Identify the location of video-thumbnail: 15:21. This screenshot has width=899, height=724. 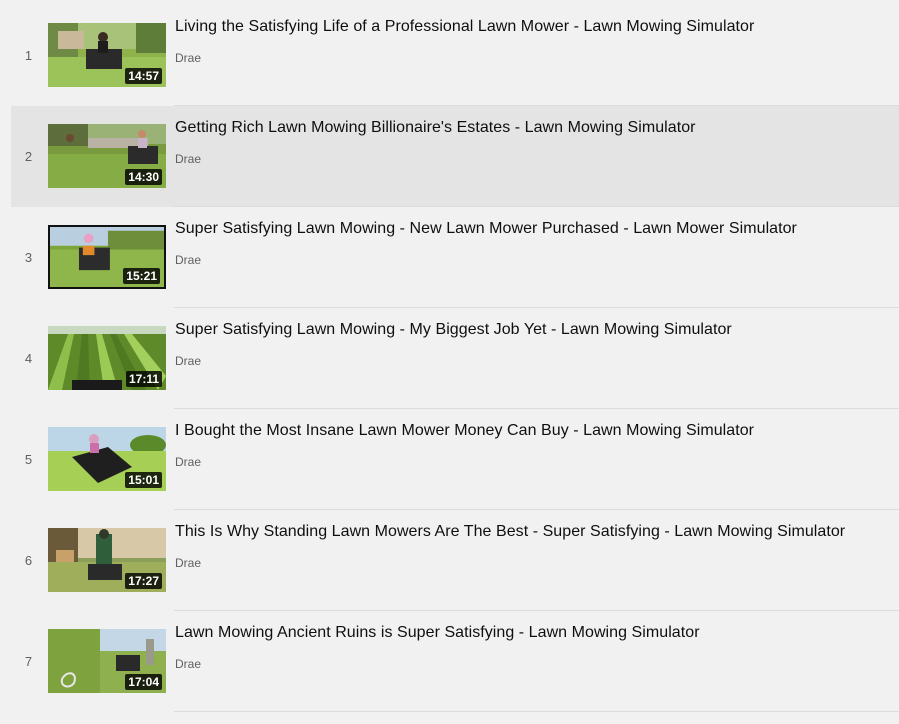
(107, 257).